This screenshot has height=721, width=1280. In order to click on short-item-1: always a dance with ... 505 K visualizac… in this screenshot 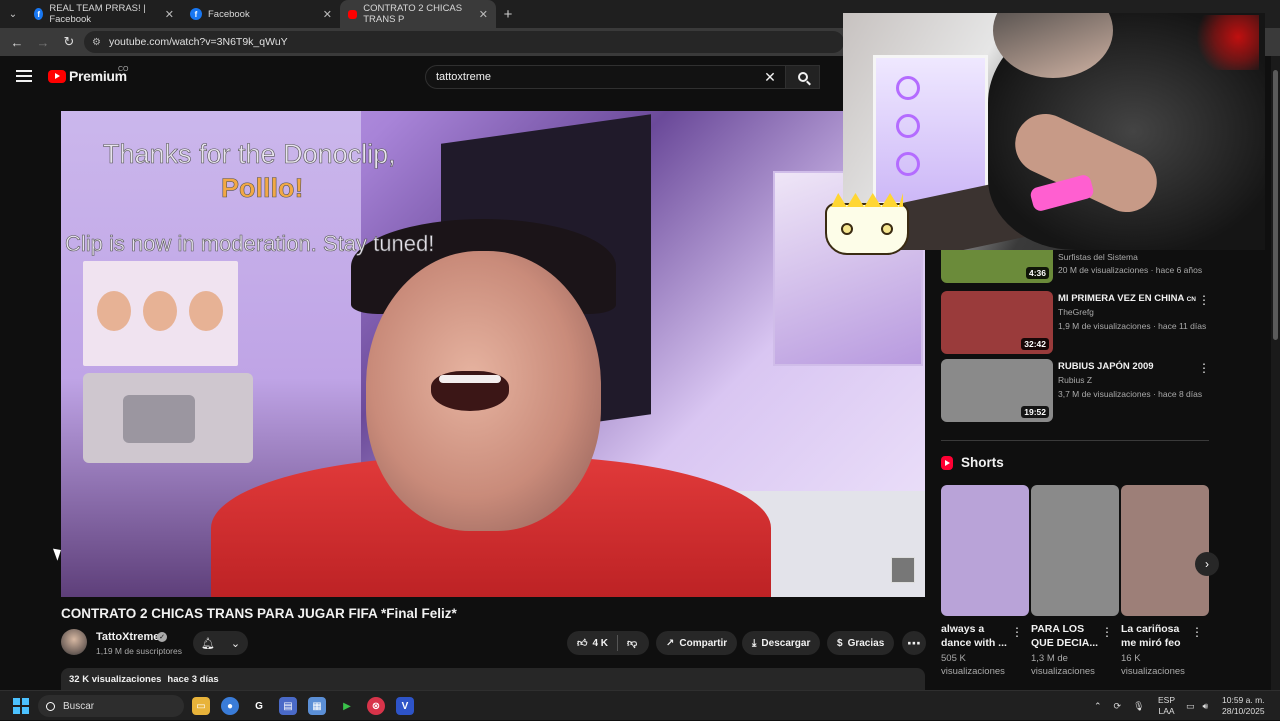, I will do `click(985, 581)`.